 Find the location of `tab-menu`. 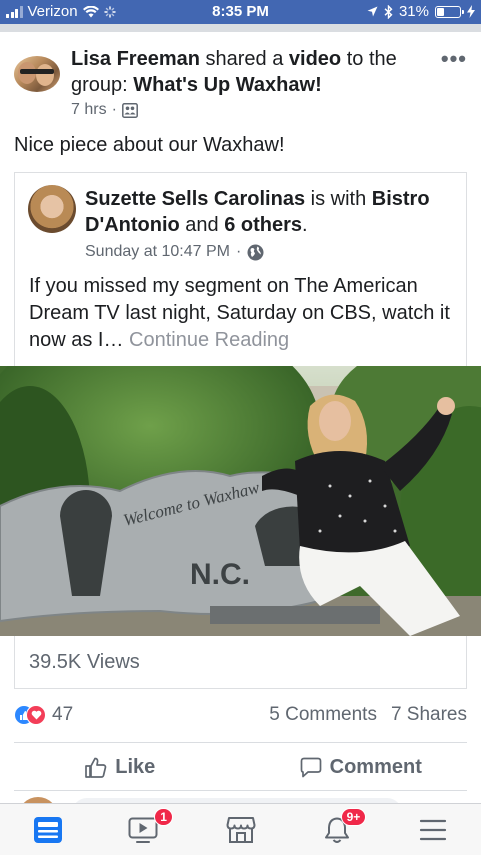

tab-menu is located at coordinates (433, 829).